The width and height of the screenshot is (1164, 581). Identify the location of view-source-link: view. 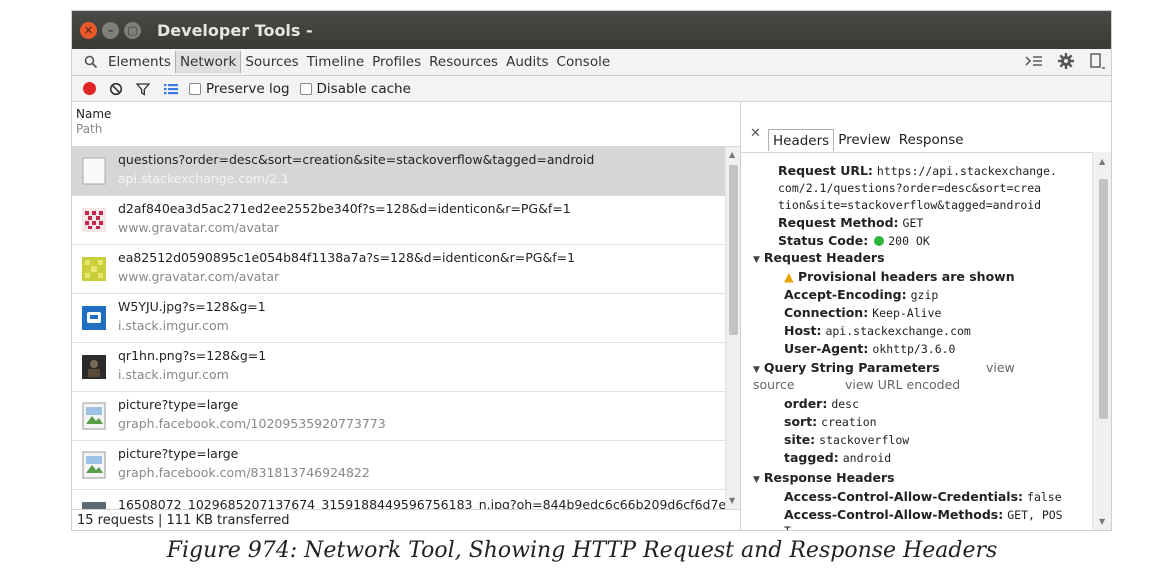
(1000, 367).